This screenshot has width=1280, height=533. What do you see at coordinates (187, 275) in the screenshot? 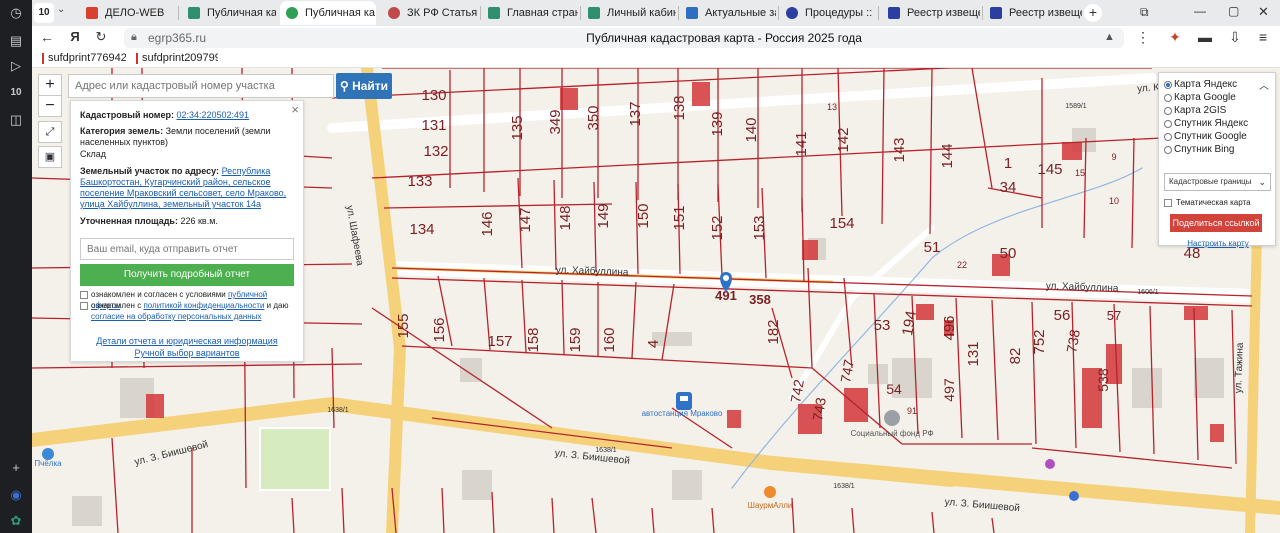
I see `get-report-button: Получить подробный отчет` at bounding box center [187, 275].